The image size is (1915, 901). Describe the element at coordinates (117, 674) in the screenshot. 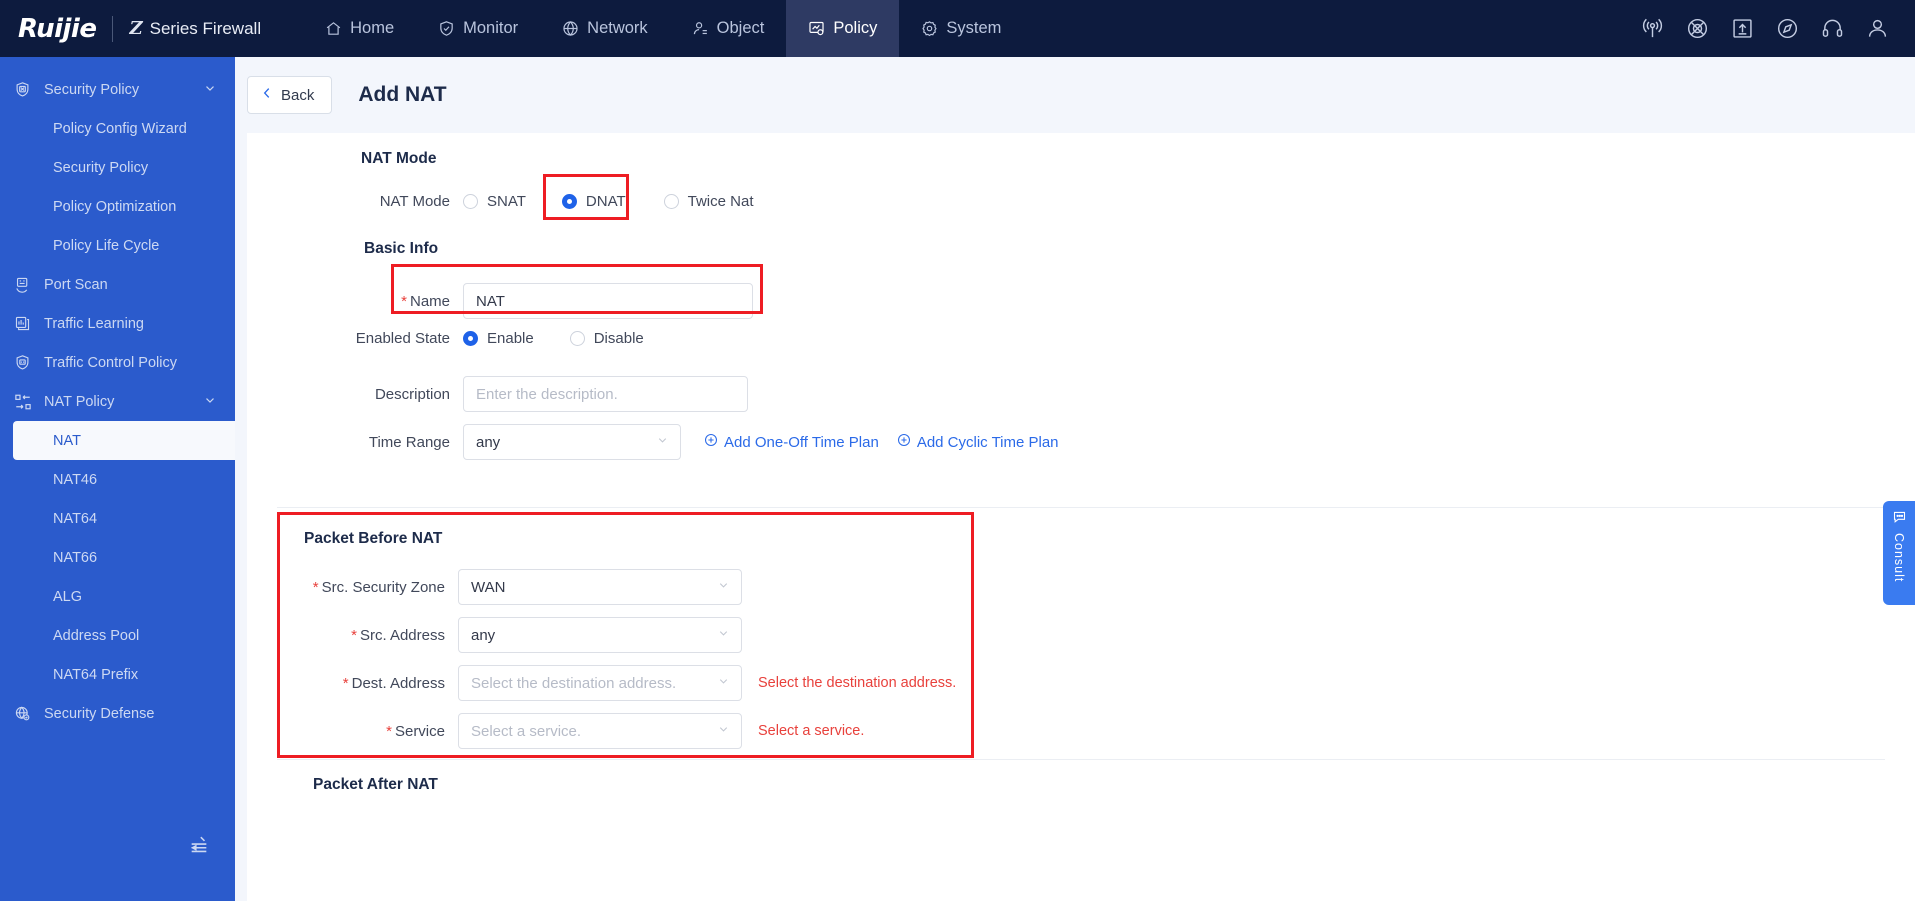

I see `sidebar-item-nat64-prefix: NAT64 Prefix` at that location.